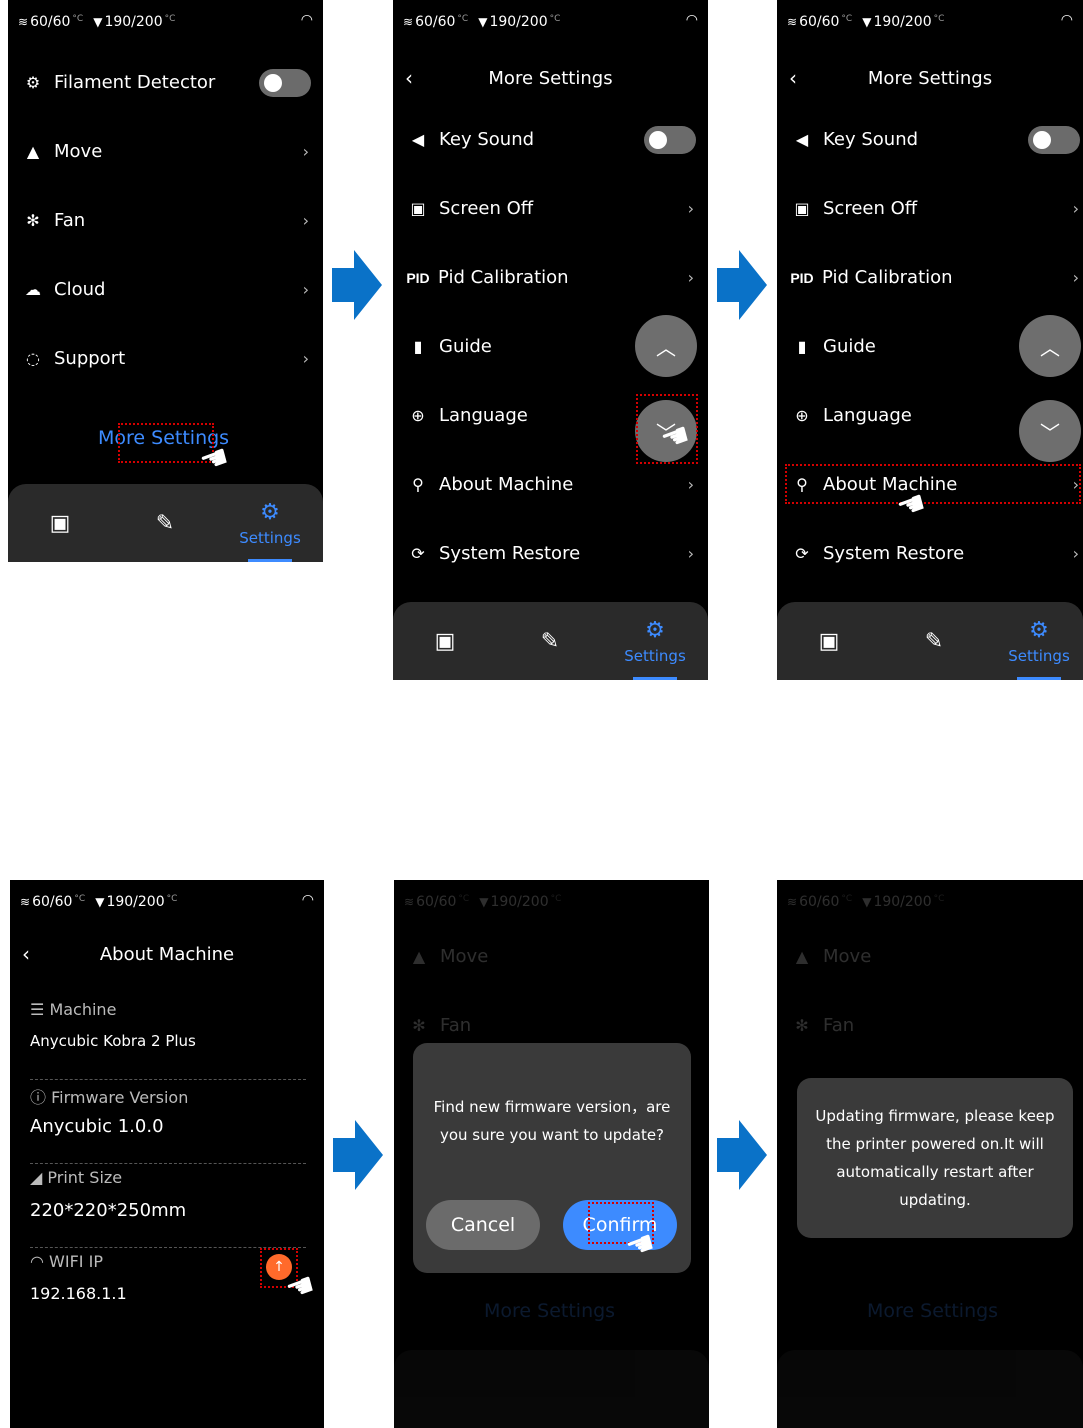 The width and height of the screenshot is (1083, 1428). I want to click on menu-item-label: Cloud, so click(80, 289).